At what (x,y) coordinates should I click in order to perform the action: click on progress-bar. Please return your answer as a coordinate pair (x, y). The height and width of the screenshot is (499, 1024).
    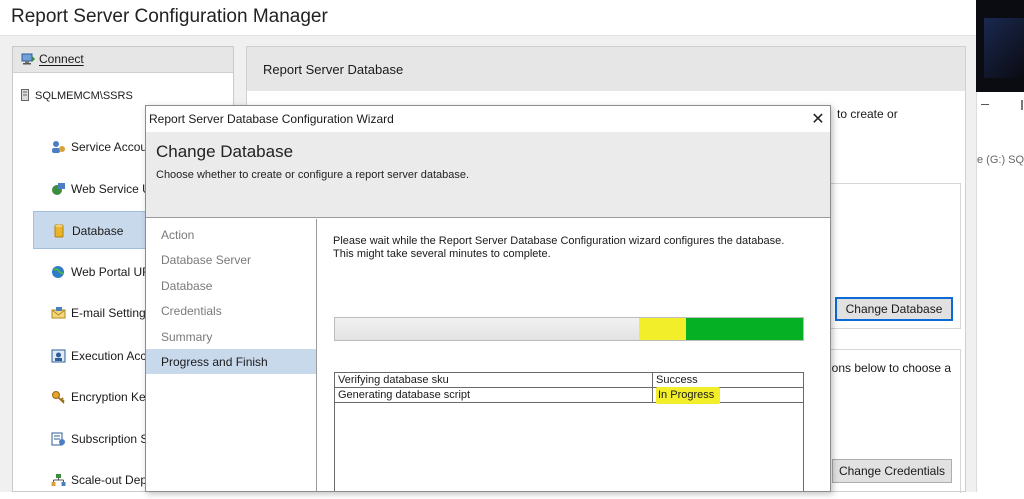
    Looking at the image, I should click on (569, 329).